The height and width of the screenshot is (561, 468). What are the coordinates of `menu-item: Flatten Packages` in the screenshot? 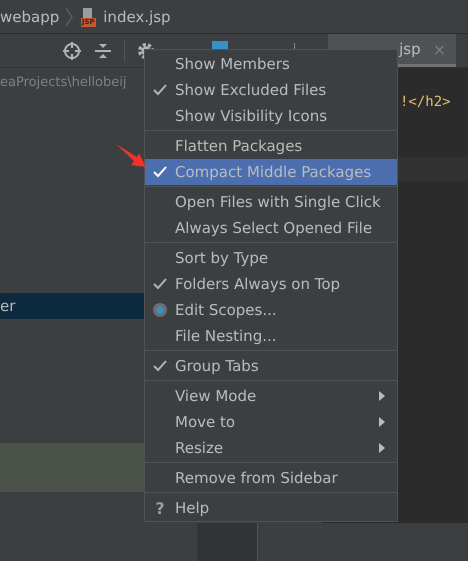 It's located at (271, 146).